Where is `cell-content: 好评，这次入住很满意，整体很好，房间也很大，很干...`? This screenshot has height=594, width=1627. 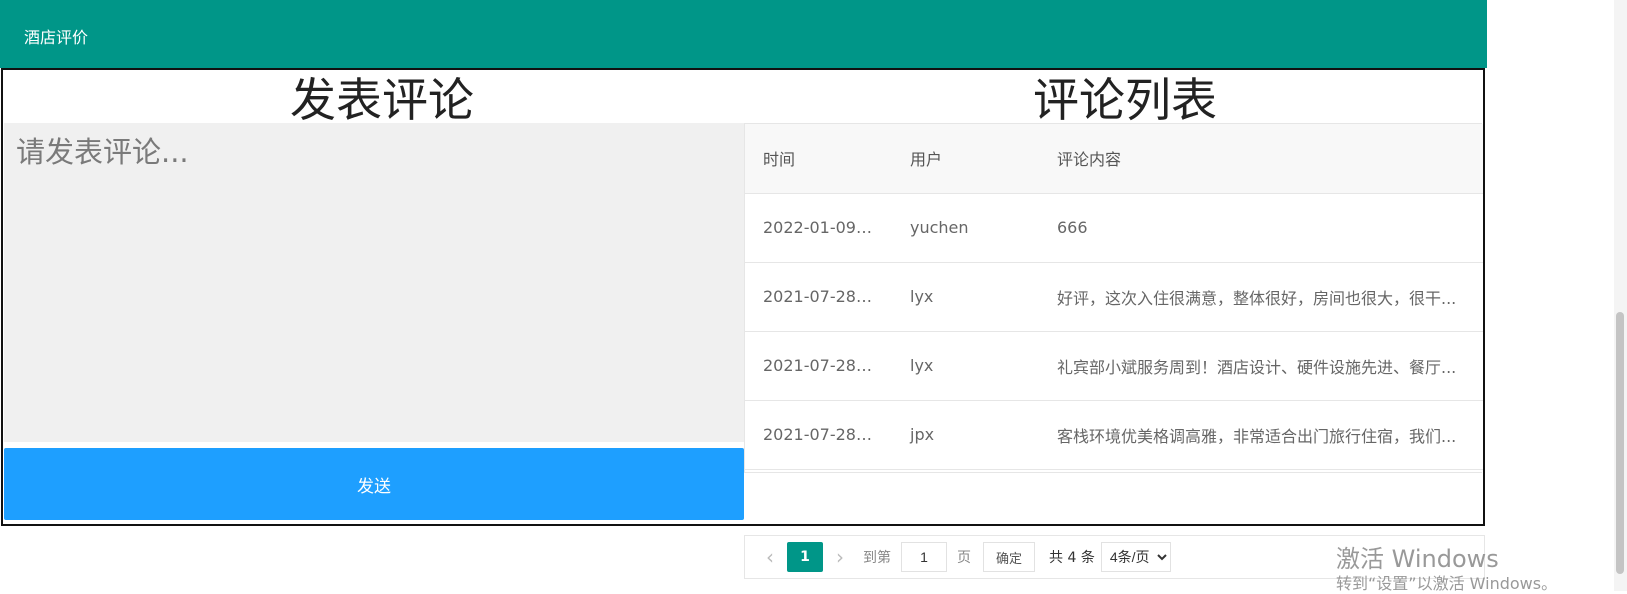
cell-content: 好评，这次入住很满意，整体很好，房间也很大，很干... is located at coordinates (1261, 297).